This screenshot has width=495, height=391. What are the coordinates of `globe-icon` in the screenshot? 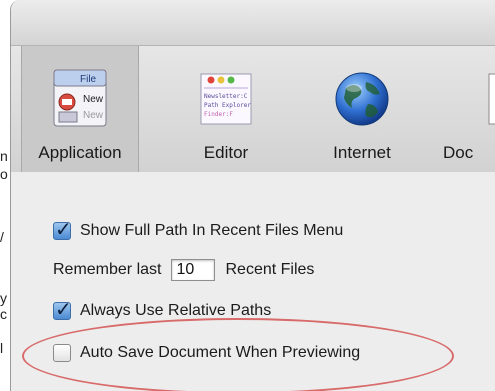 It's located at (362, 99).